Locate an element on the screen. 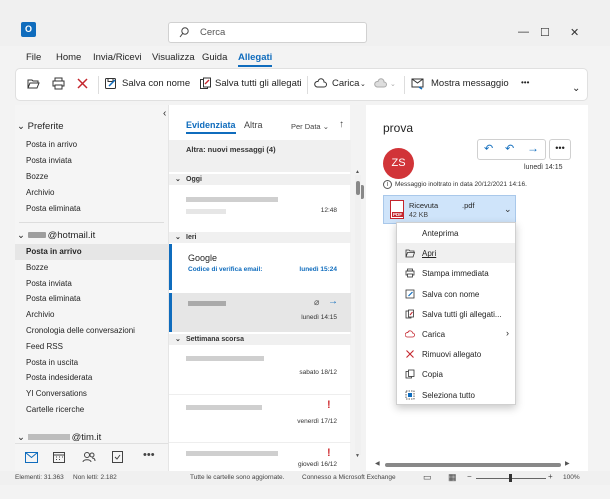  list-item: ! giovedì 16/12 is located at coordinates (260, 456).